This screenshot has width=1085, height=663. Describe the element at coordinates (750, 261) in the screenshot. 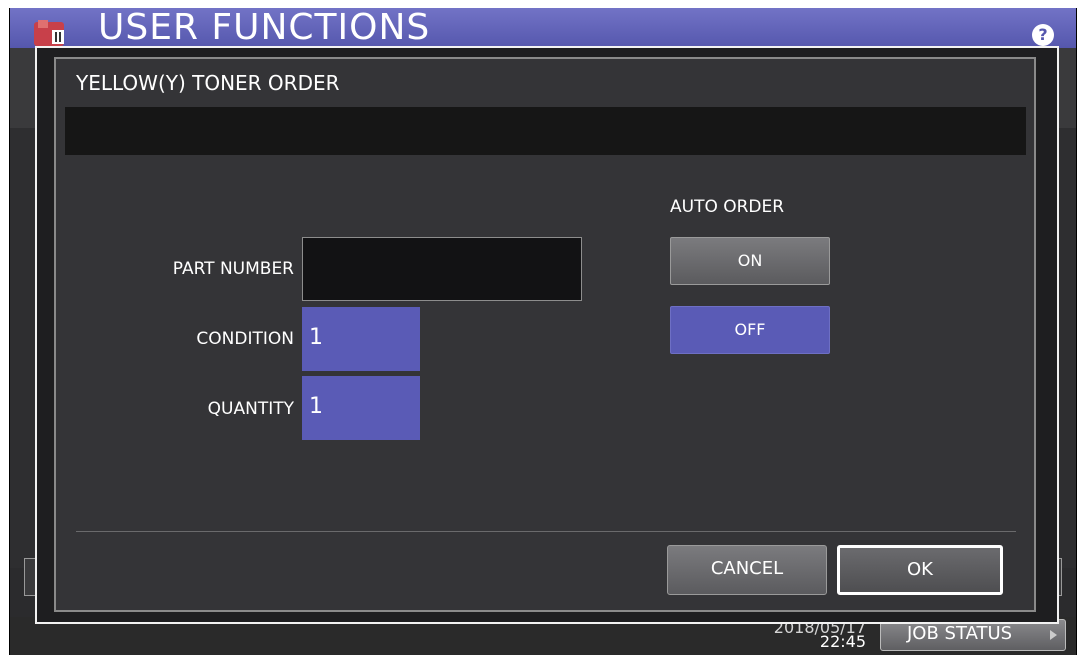

I see `auto-order-on-button: ON` at that location.